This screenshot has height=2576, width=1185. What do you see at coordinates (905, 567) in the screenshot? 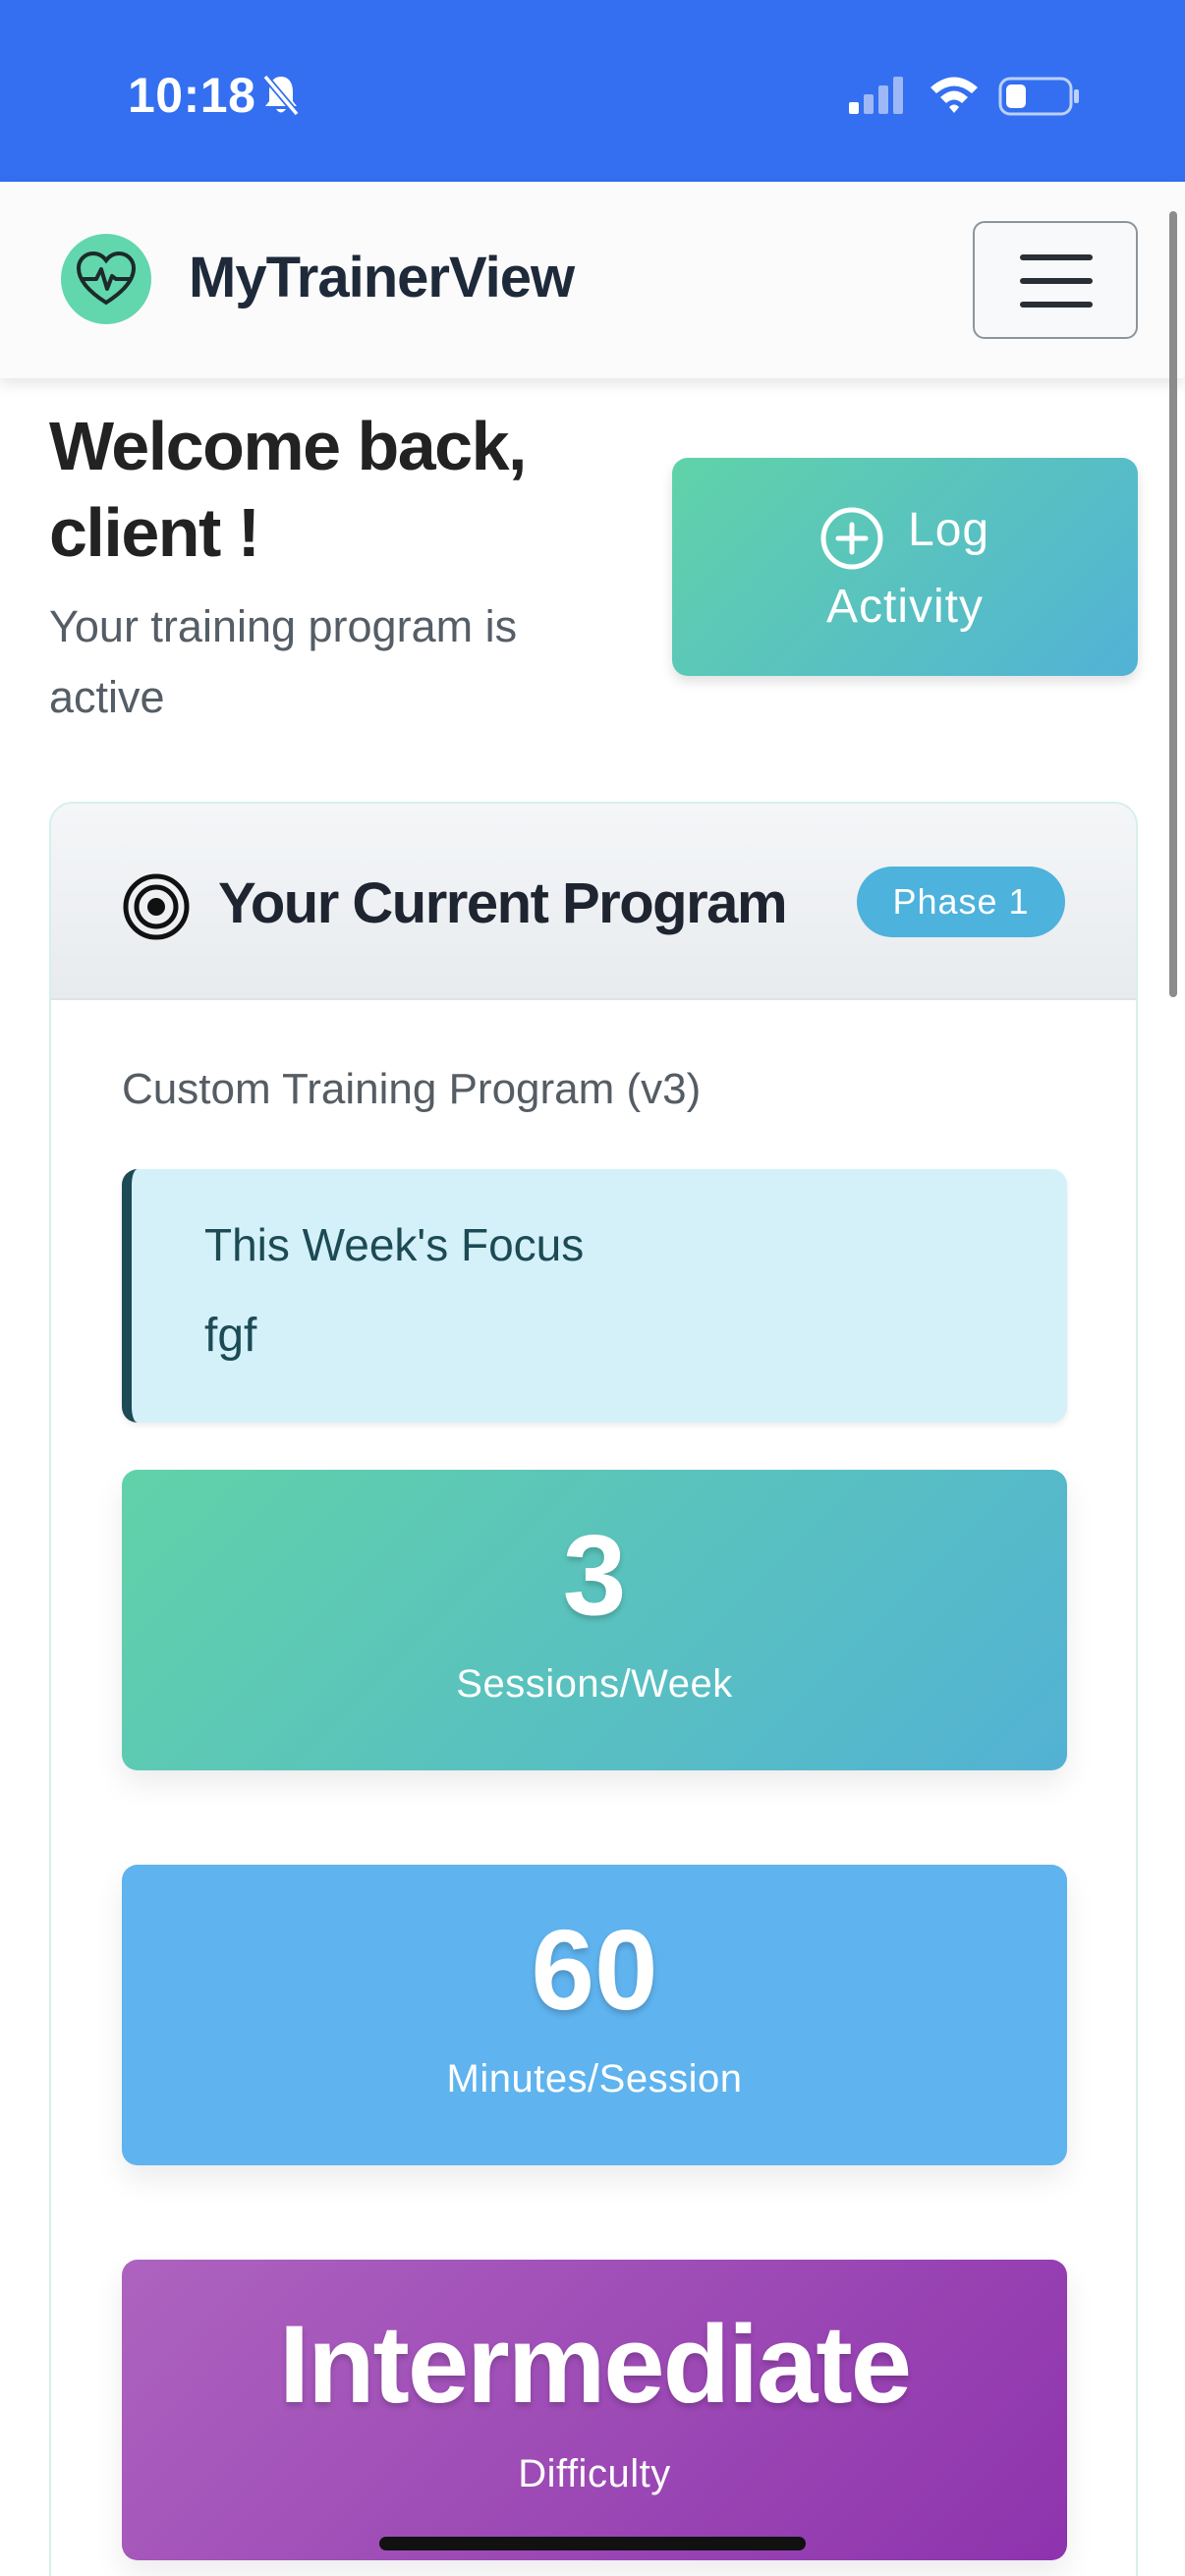
I see `log-activity-button: Log Activity` at bounding box center [905, 567].